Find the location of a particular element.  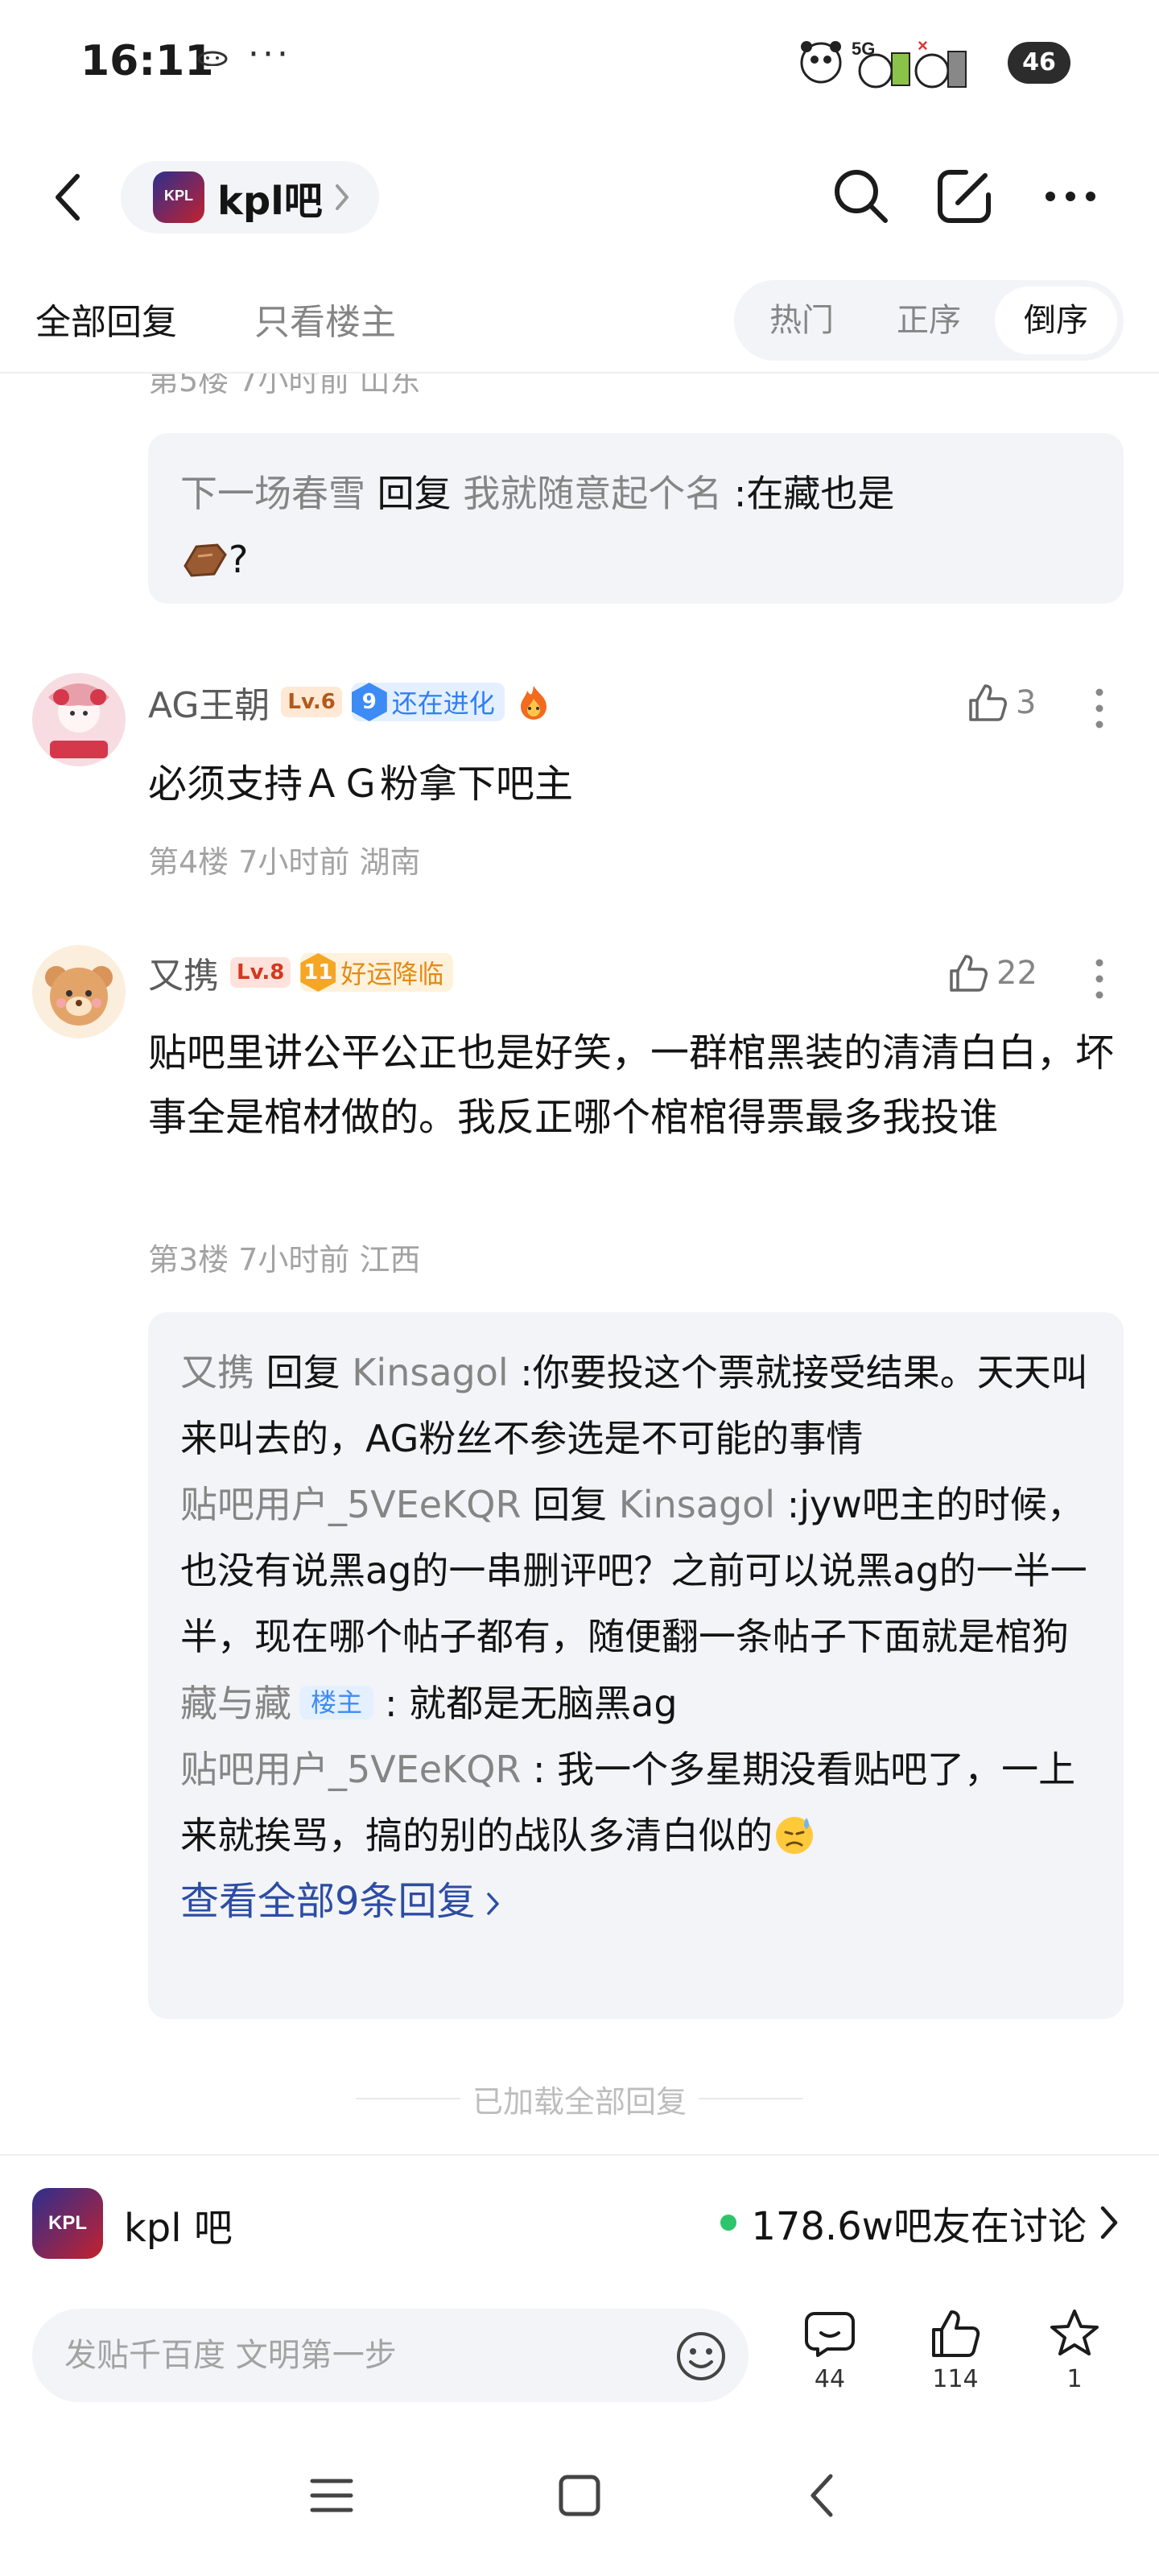

reply-target: 我就随意起个名 is located at coordinates (592, 493).